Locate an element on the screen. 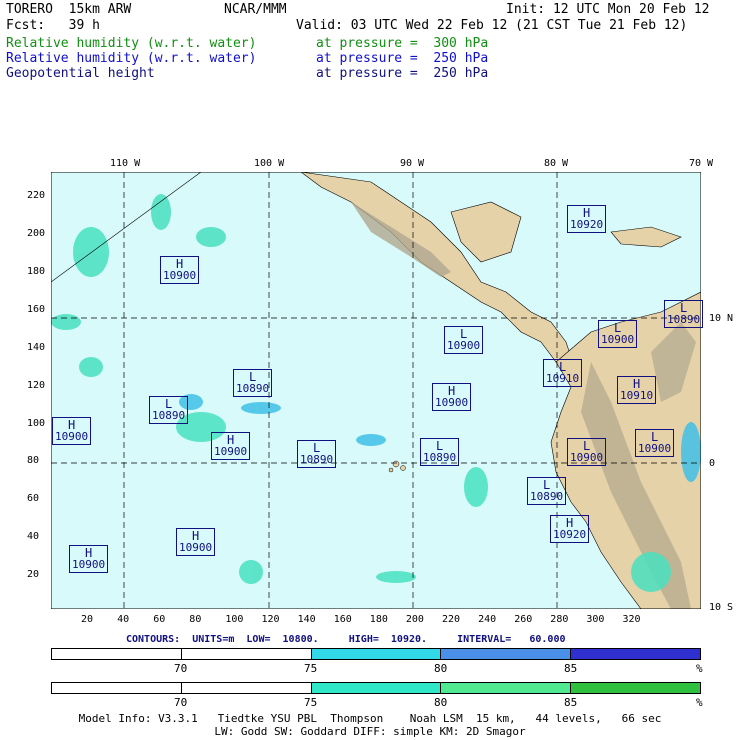 This screenshot has height=740, width=740. x-tick-label: 20 is located at coordinates (87, 619).